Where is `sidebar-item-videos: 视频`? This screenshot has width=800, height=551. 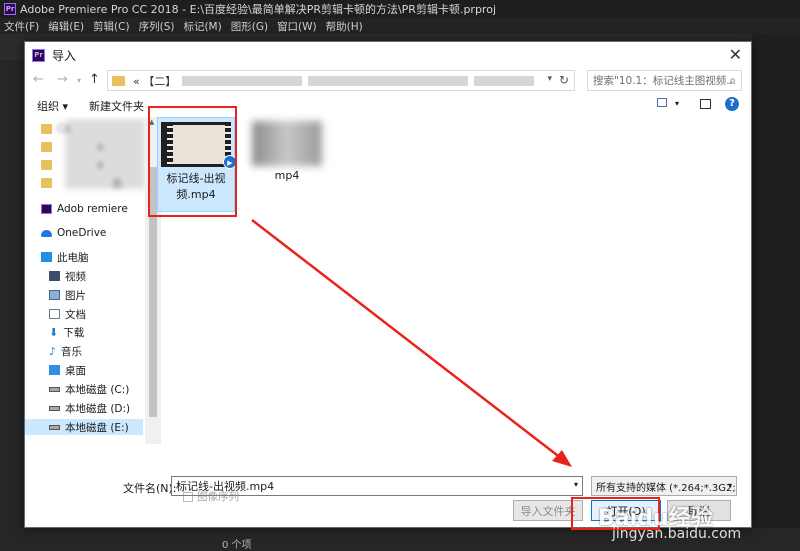 sidebar-item-videos: 视频 is located at coordinates (67, 276).